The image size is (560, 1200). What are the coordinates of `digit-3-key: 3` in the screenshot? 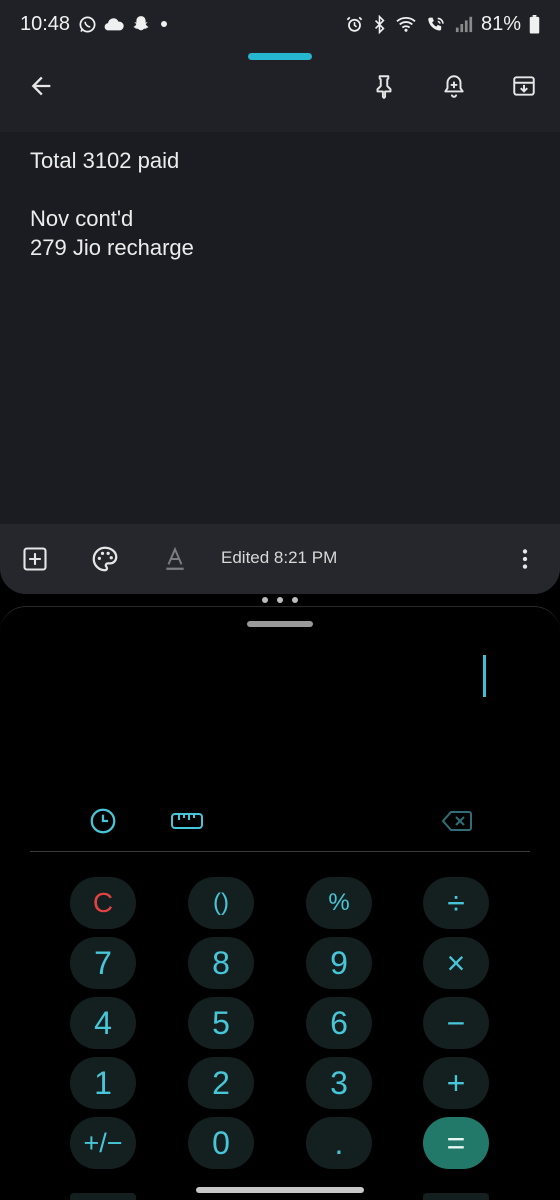 It's located at (339, 1083).